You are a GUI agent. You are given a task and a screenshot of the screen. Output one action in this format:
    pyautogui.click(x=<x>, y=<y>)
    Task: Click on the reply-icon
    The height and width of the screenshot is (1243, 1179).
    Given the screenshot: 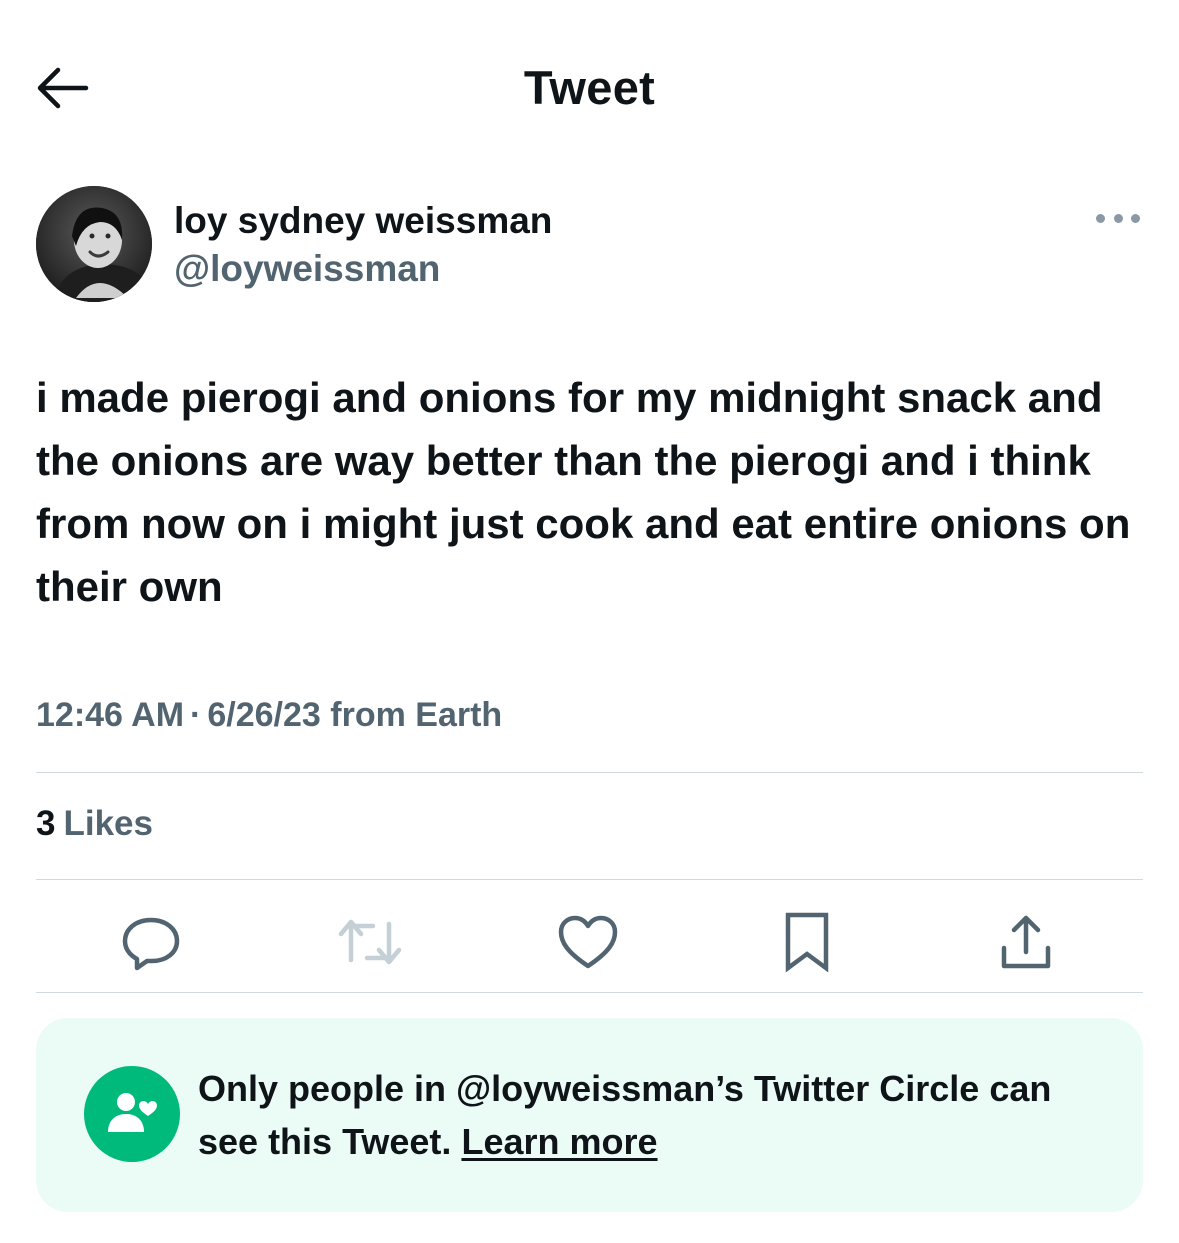 What is the action you would take?
    pyautogui.click(x=151, y=944)
    